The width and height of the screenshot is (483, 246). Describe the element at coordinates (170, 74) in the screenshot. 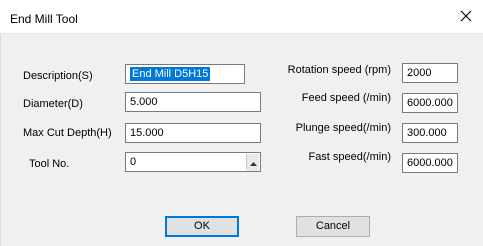

I see `description-value: End Mill D5H15` at that location.